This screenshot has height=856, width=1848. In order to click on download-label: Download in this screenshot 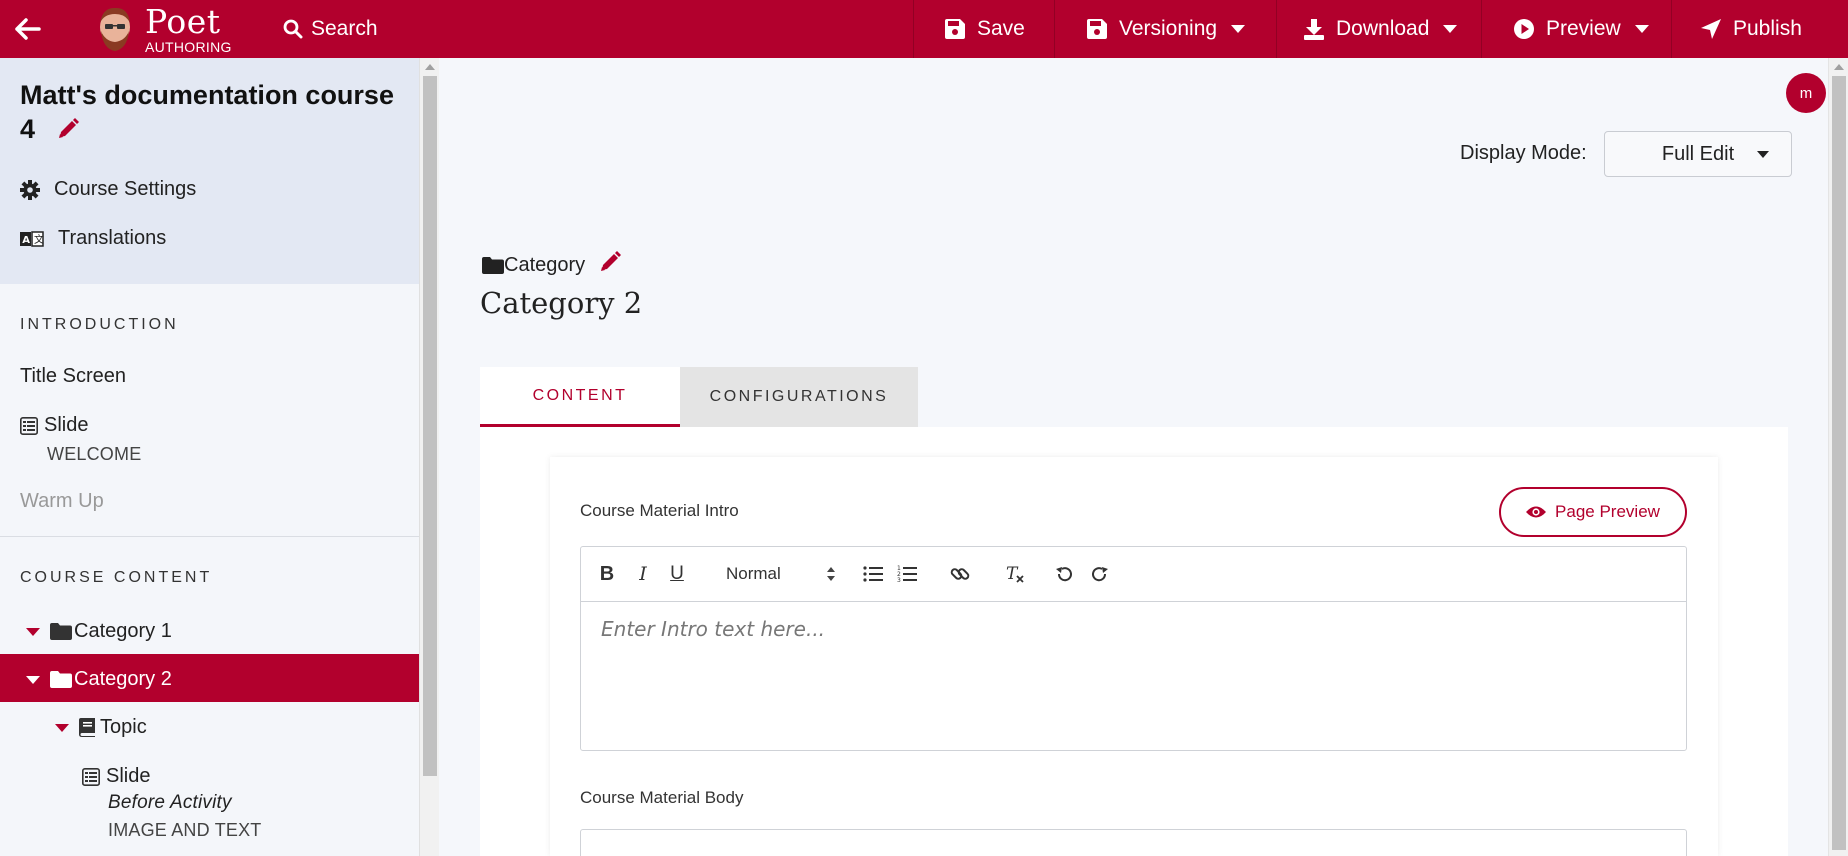, I will do `click(1383, 28)`.